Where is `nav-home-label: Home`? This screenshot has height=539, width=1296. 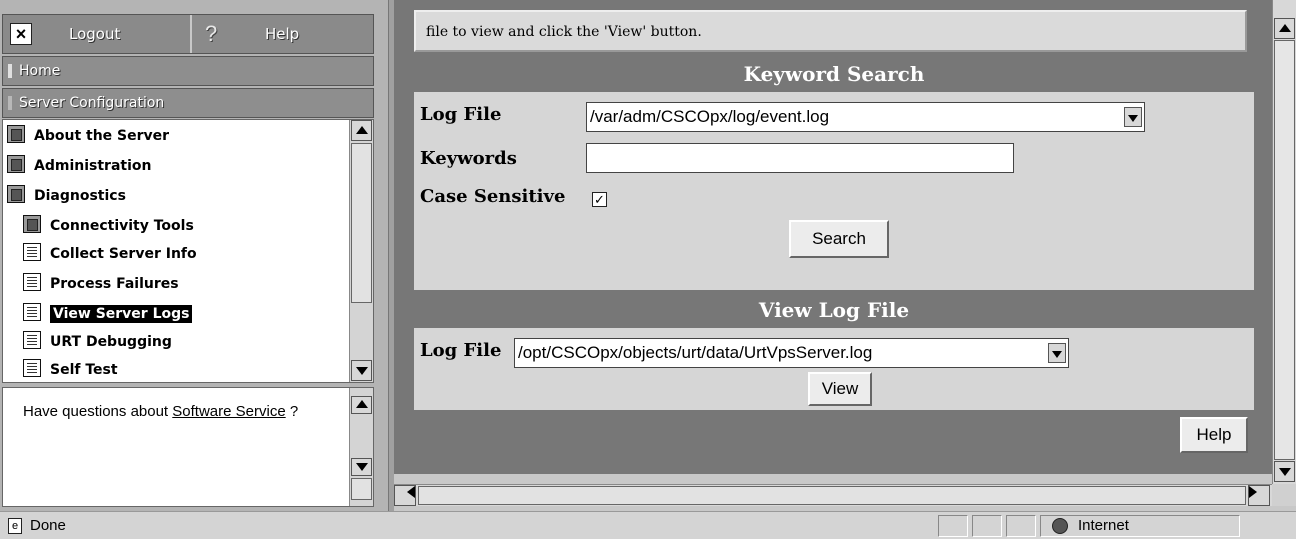
nav-home-label: Home is located at coordinates (40, 71).